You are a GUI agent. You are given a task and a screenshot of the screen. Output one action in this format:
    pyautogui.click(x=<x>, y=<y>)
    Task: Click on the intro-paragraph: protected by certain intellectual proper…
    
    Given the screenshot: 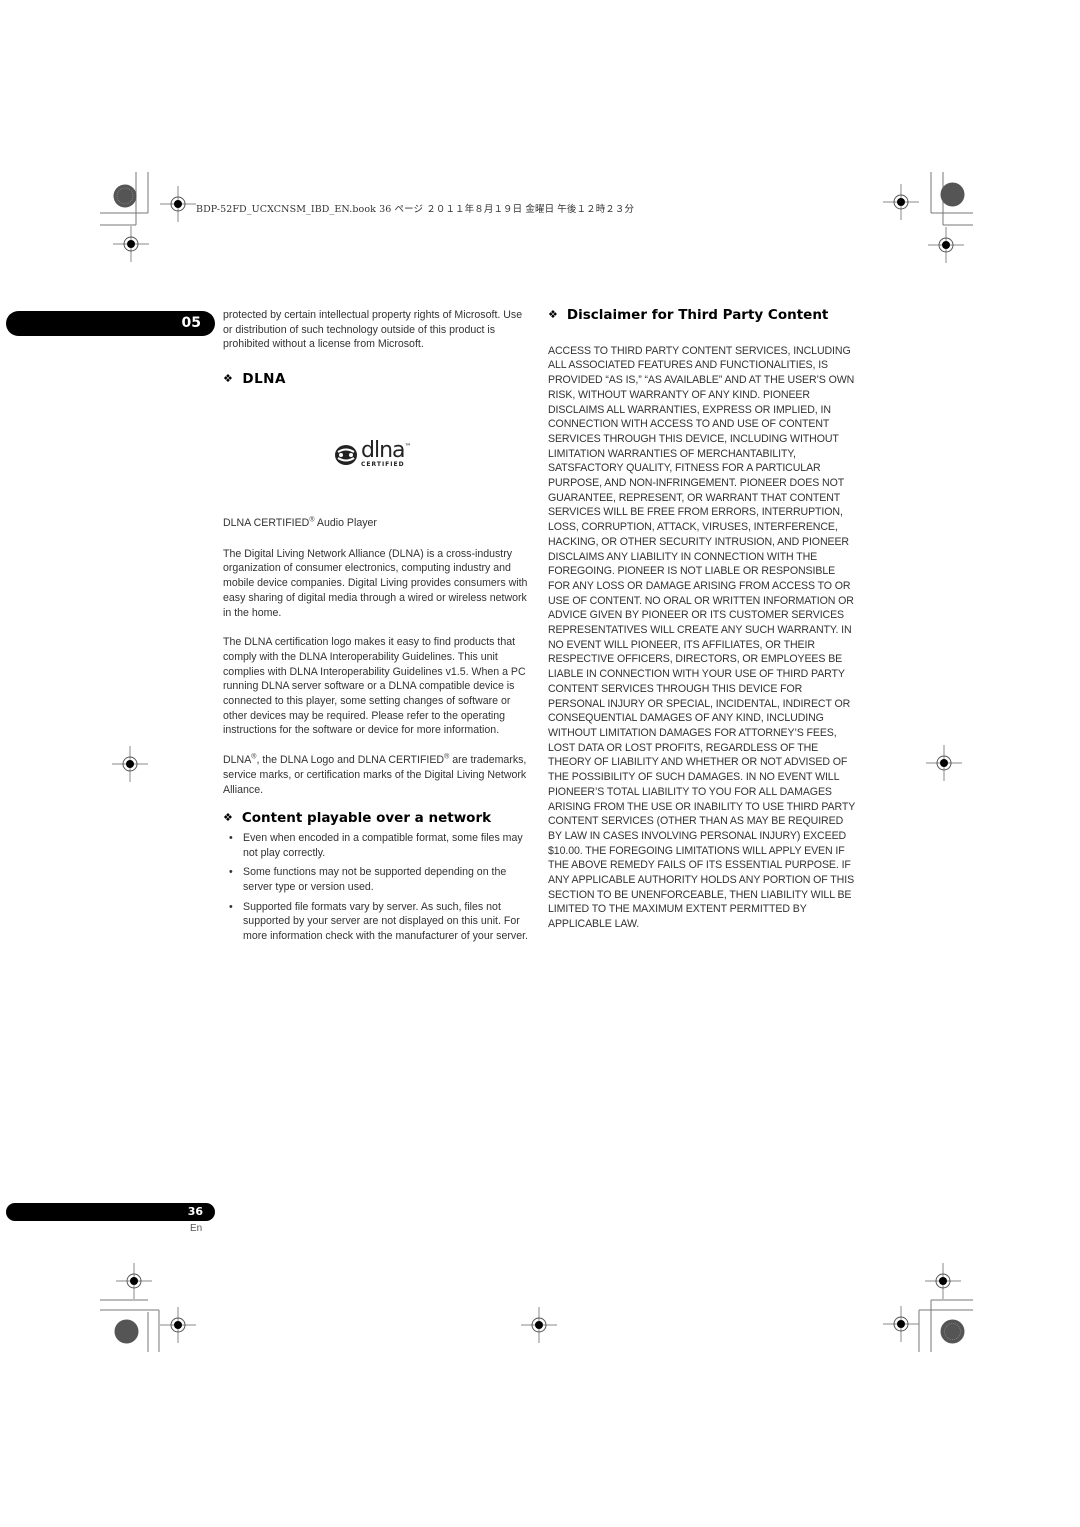 What is the action you would take?
    pyautogui.click(x=373, y=330)
    